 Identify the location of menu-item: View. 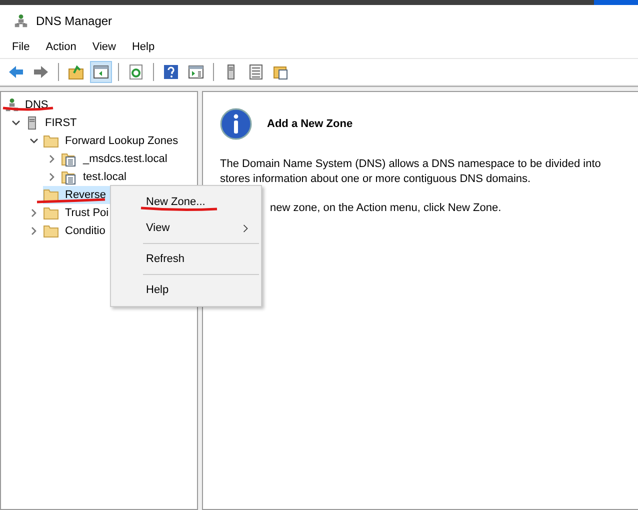
(104, 47).